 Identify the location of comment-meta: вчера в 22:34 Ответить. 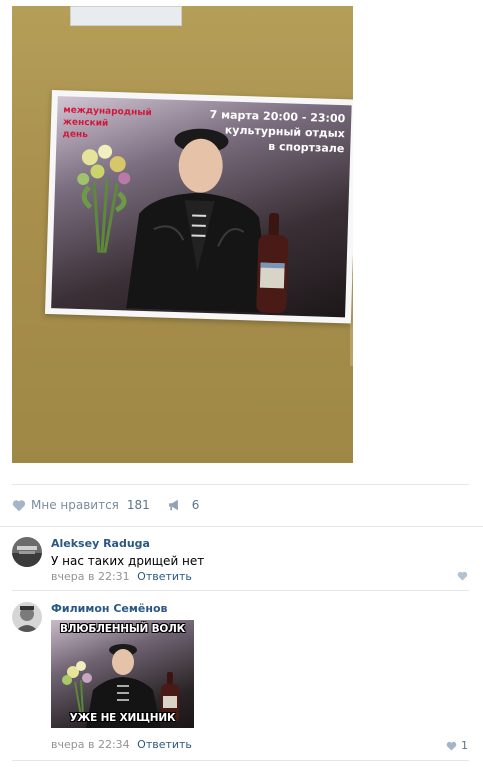
(121, 744).